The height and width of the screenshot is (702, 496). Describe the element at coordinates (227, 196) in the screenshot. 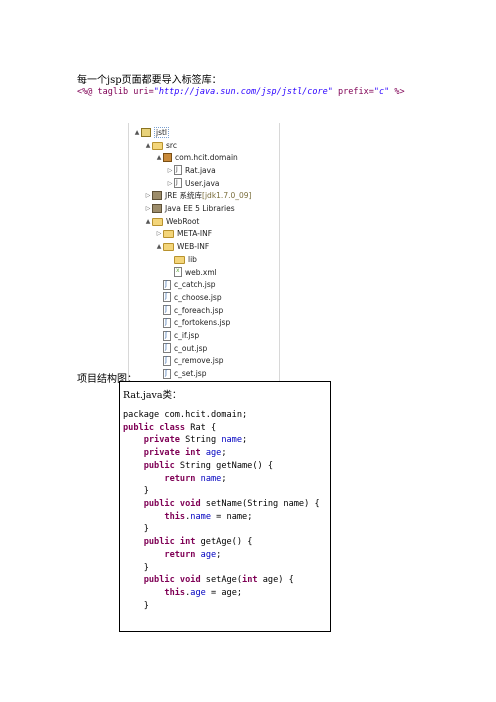

I see `tree-item-suffix: [jdk1.7.0_09]` at that location.